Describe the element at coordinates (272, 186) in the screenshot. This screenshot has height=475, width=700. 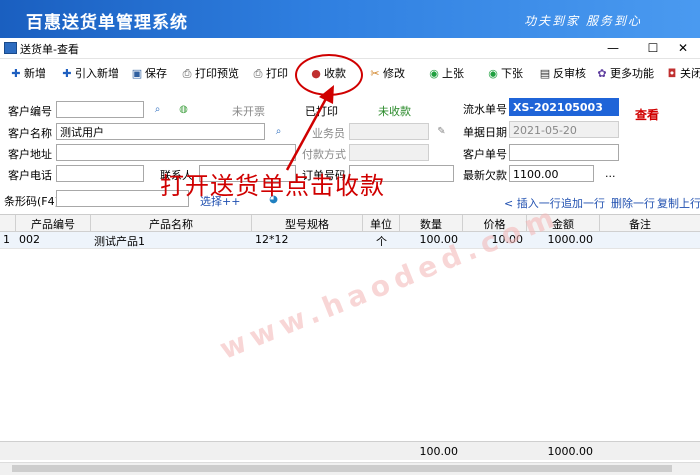
I see `annotation-caption: 打开送货单点击收款` at that location.